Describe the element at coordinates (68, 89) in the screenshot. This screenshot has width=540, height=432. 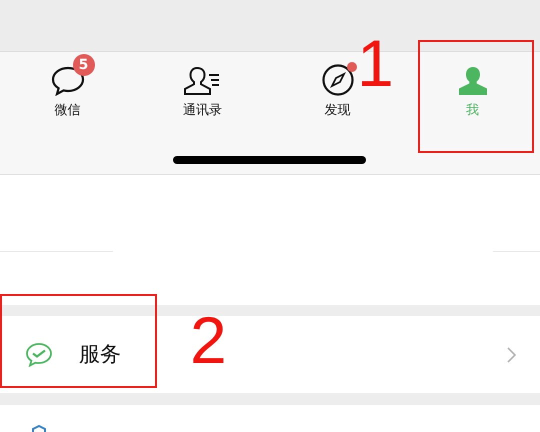
I see `tab: 5 微信` at that location.